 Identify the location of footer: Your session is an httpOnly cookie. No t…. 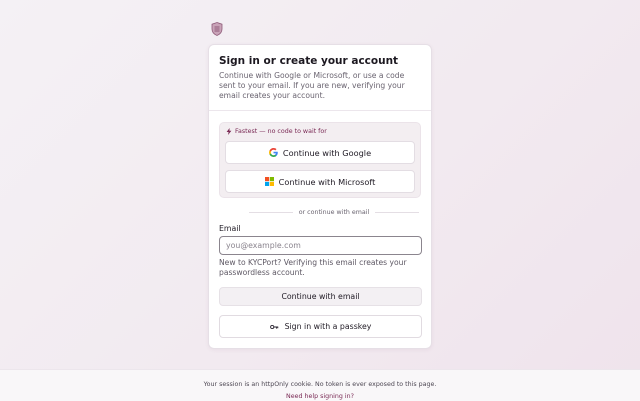
(320, 385).